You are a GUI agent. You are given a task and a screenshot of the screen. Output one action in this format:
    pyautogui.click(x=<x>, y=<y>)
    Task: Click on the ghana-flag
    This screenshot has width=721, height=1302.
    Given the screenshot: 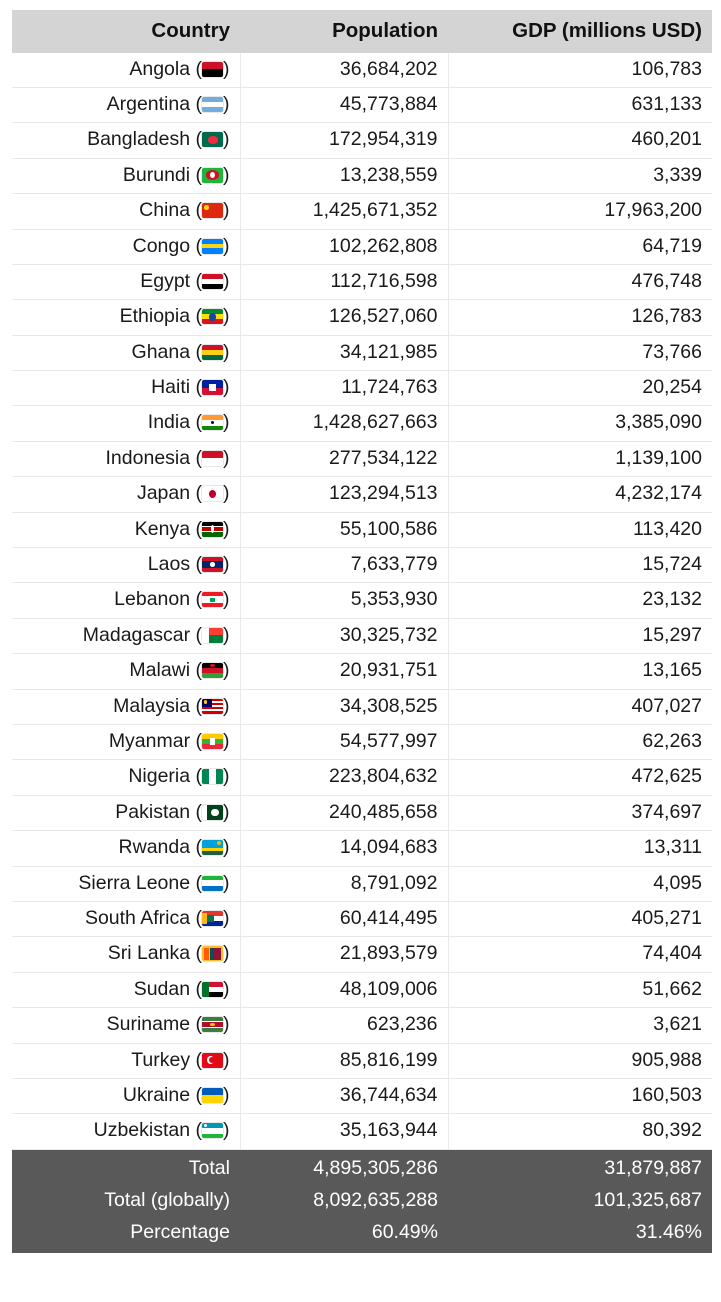 What is the action you would take?
    pyautogui.click(x=212, y=352)
    